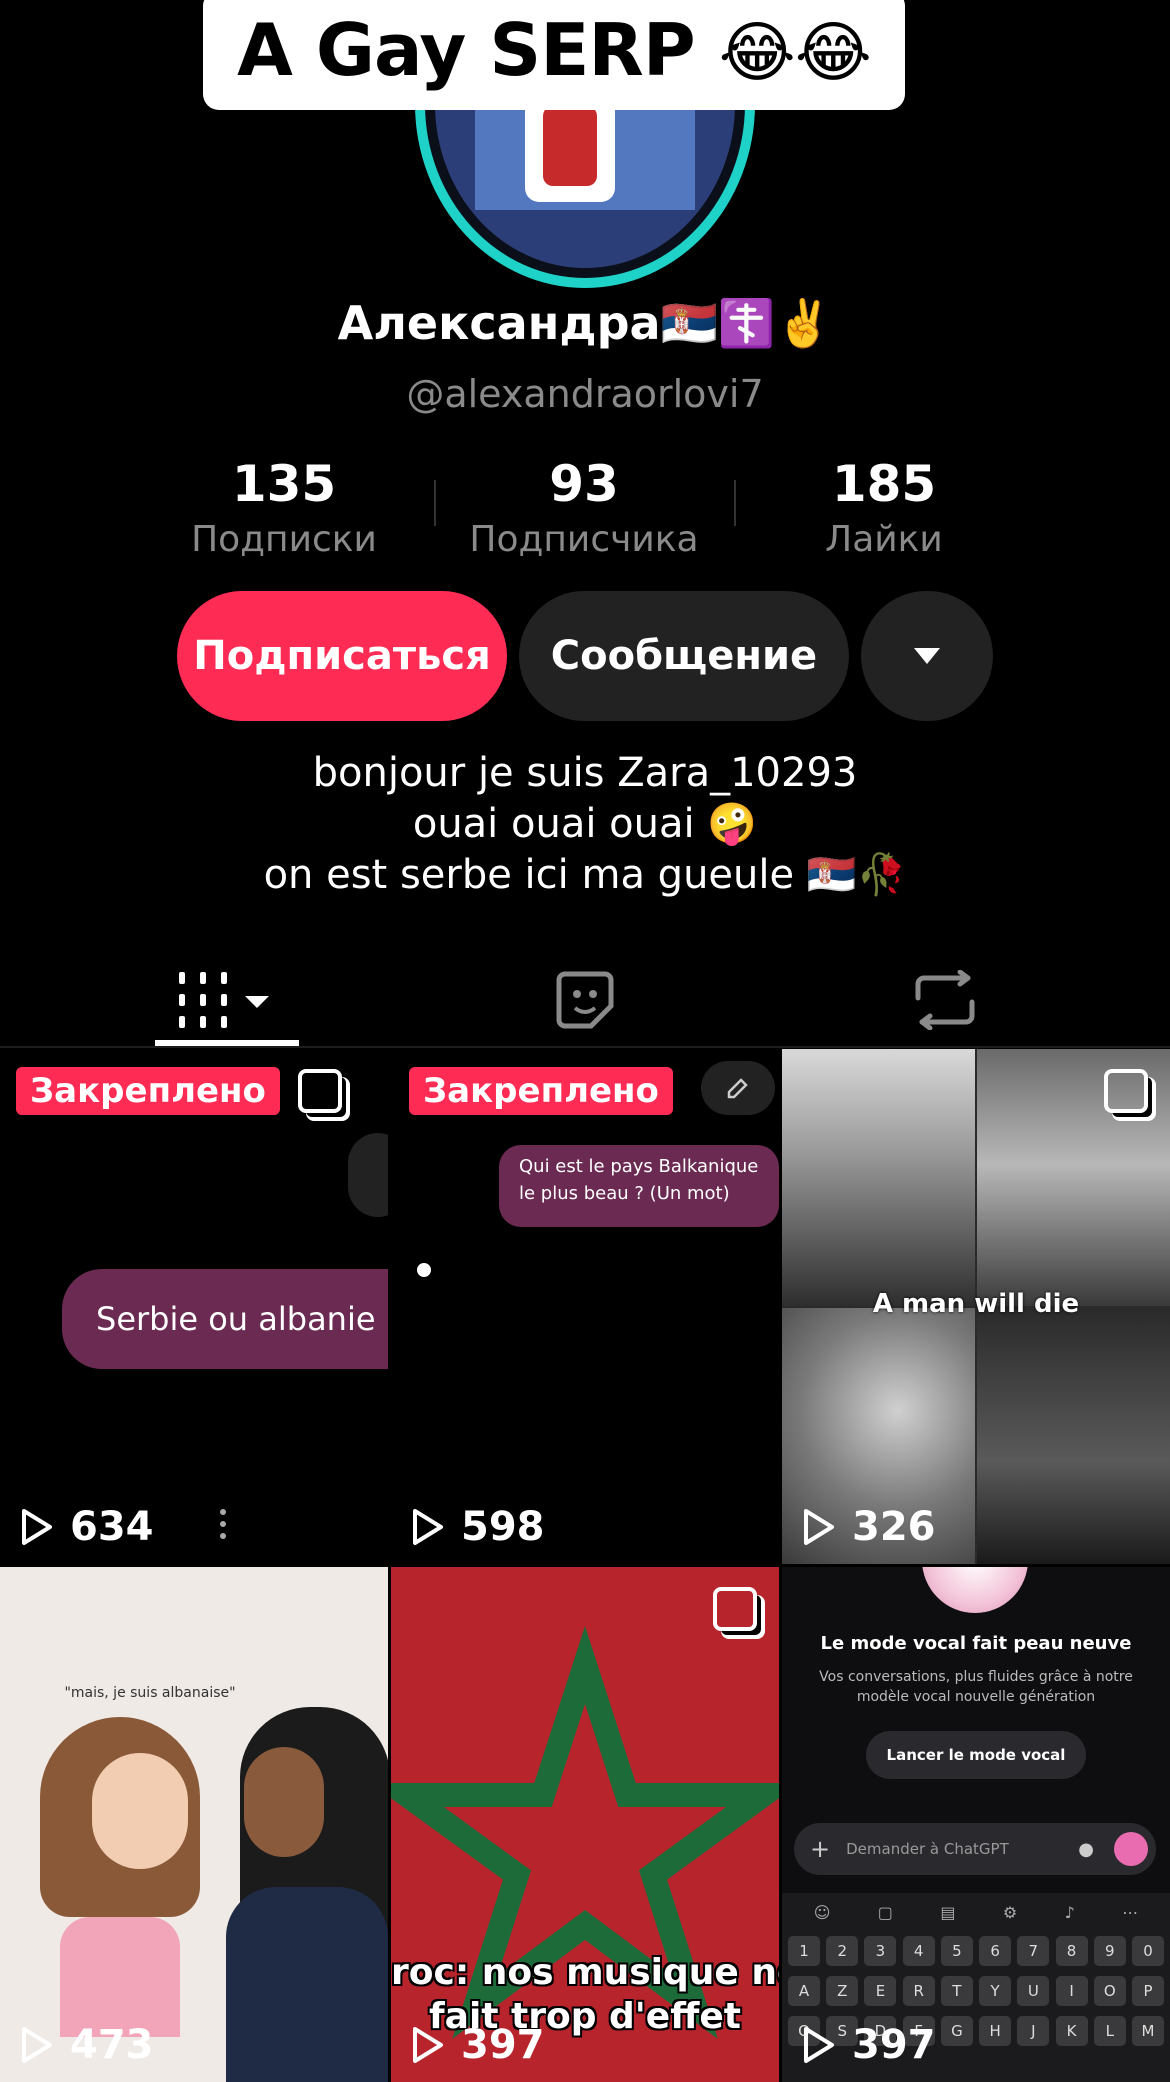 This screenshot has width=1170, height=2082. I want to click on photo-portrait, so click(878, 1177).